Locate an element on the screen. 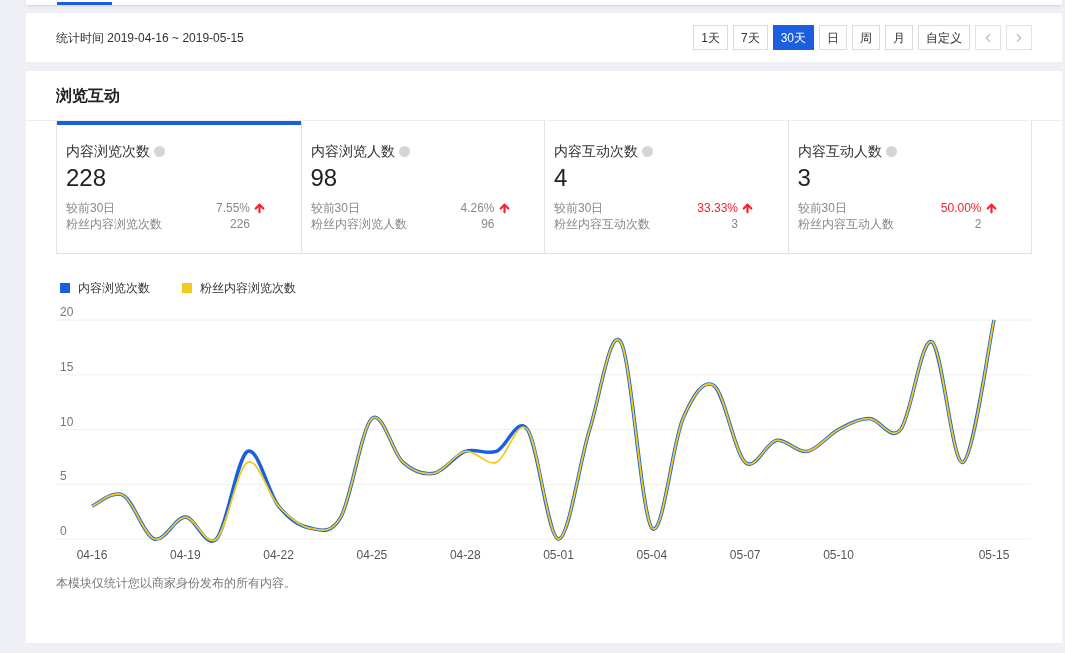 The image size is (1065, 653). y-tick-label: 0 is located at coordinates (63, 531).